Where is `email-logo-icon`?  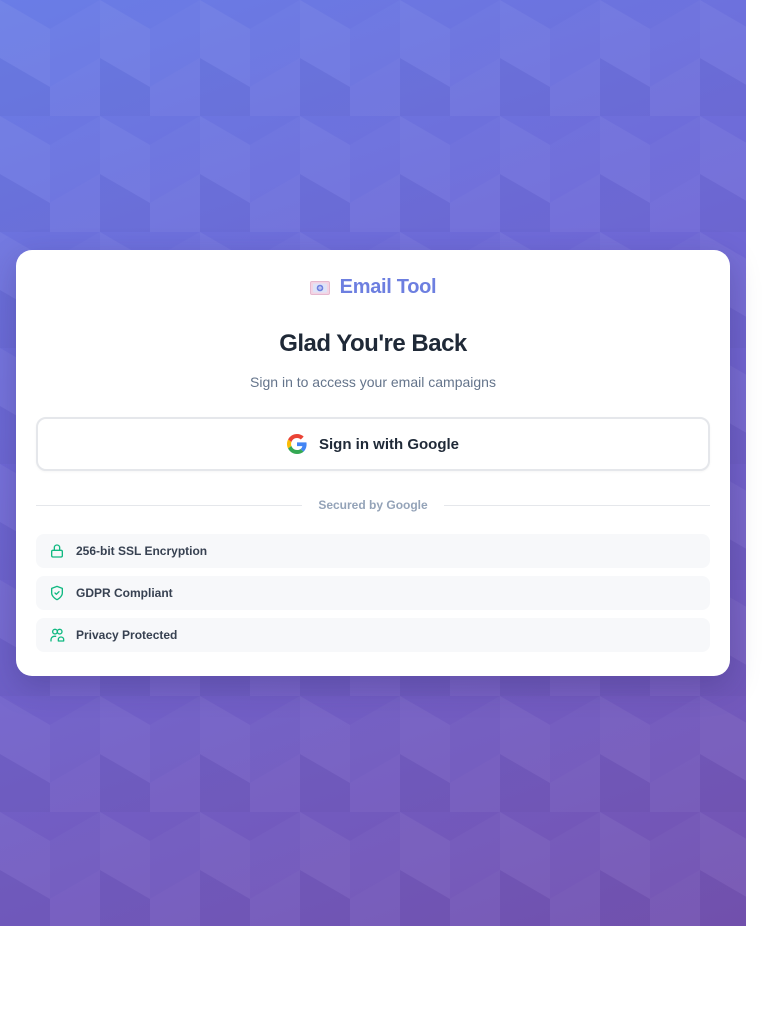 email-logo-icon is located at coordinates (319, 288).